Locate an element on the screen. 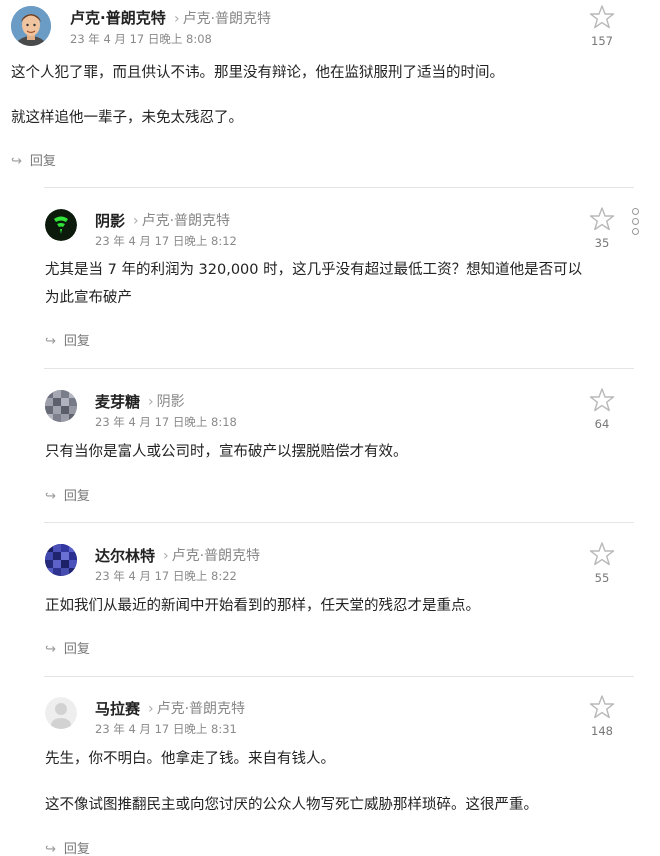  comment-text-line: 只有当你是富人或公司时，宣布破产以摆脱赔偿才有效。 is located at coordinates (226, 452).